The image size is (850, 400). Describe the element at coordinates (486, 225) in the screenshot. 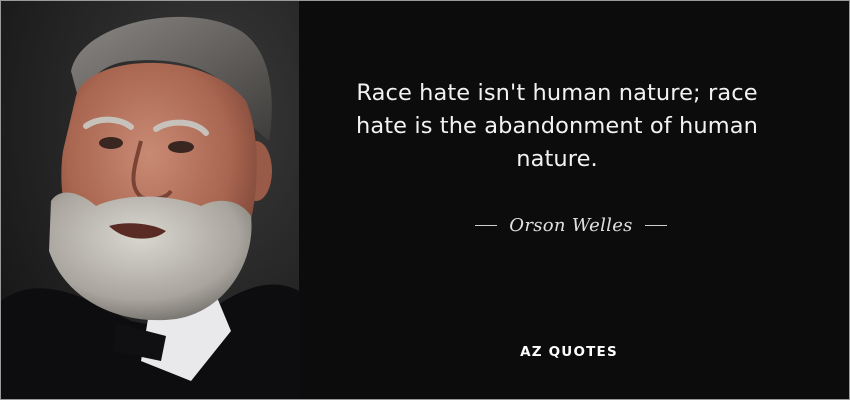

I see `left-dash` at that location.